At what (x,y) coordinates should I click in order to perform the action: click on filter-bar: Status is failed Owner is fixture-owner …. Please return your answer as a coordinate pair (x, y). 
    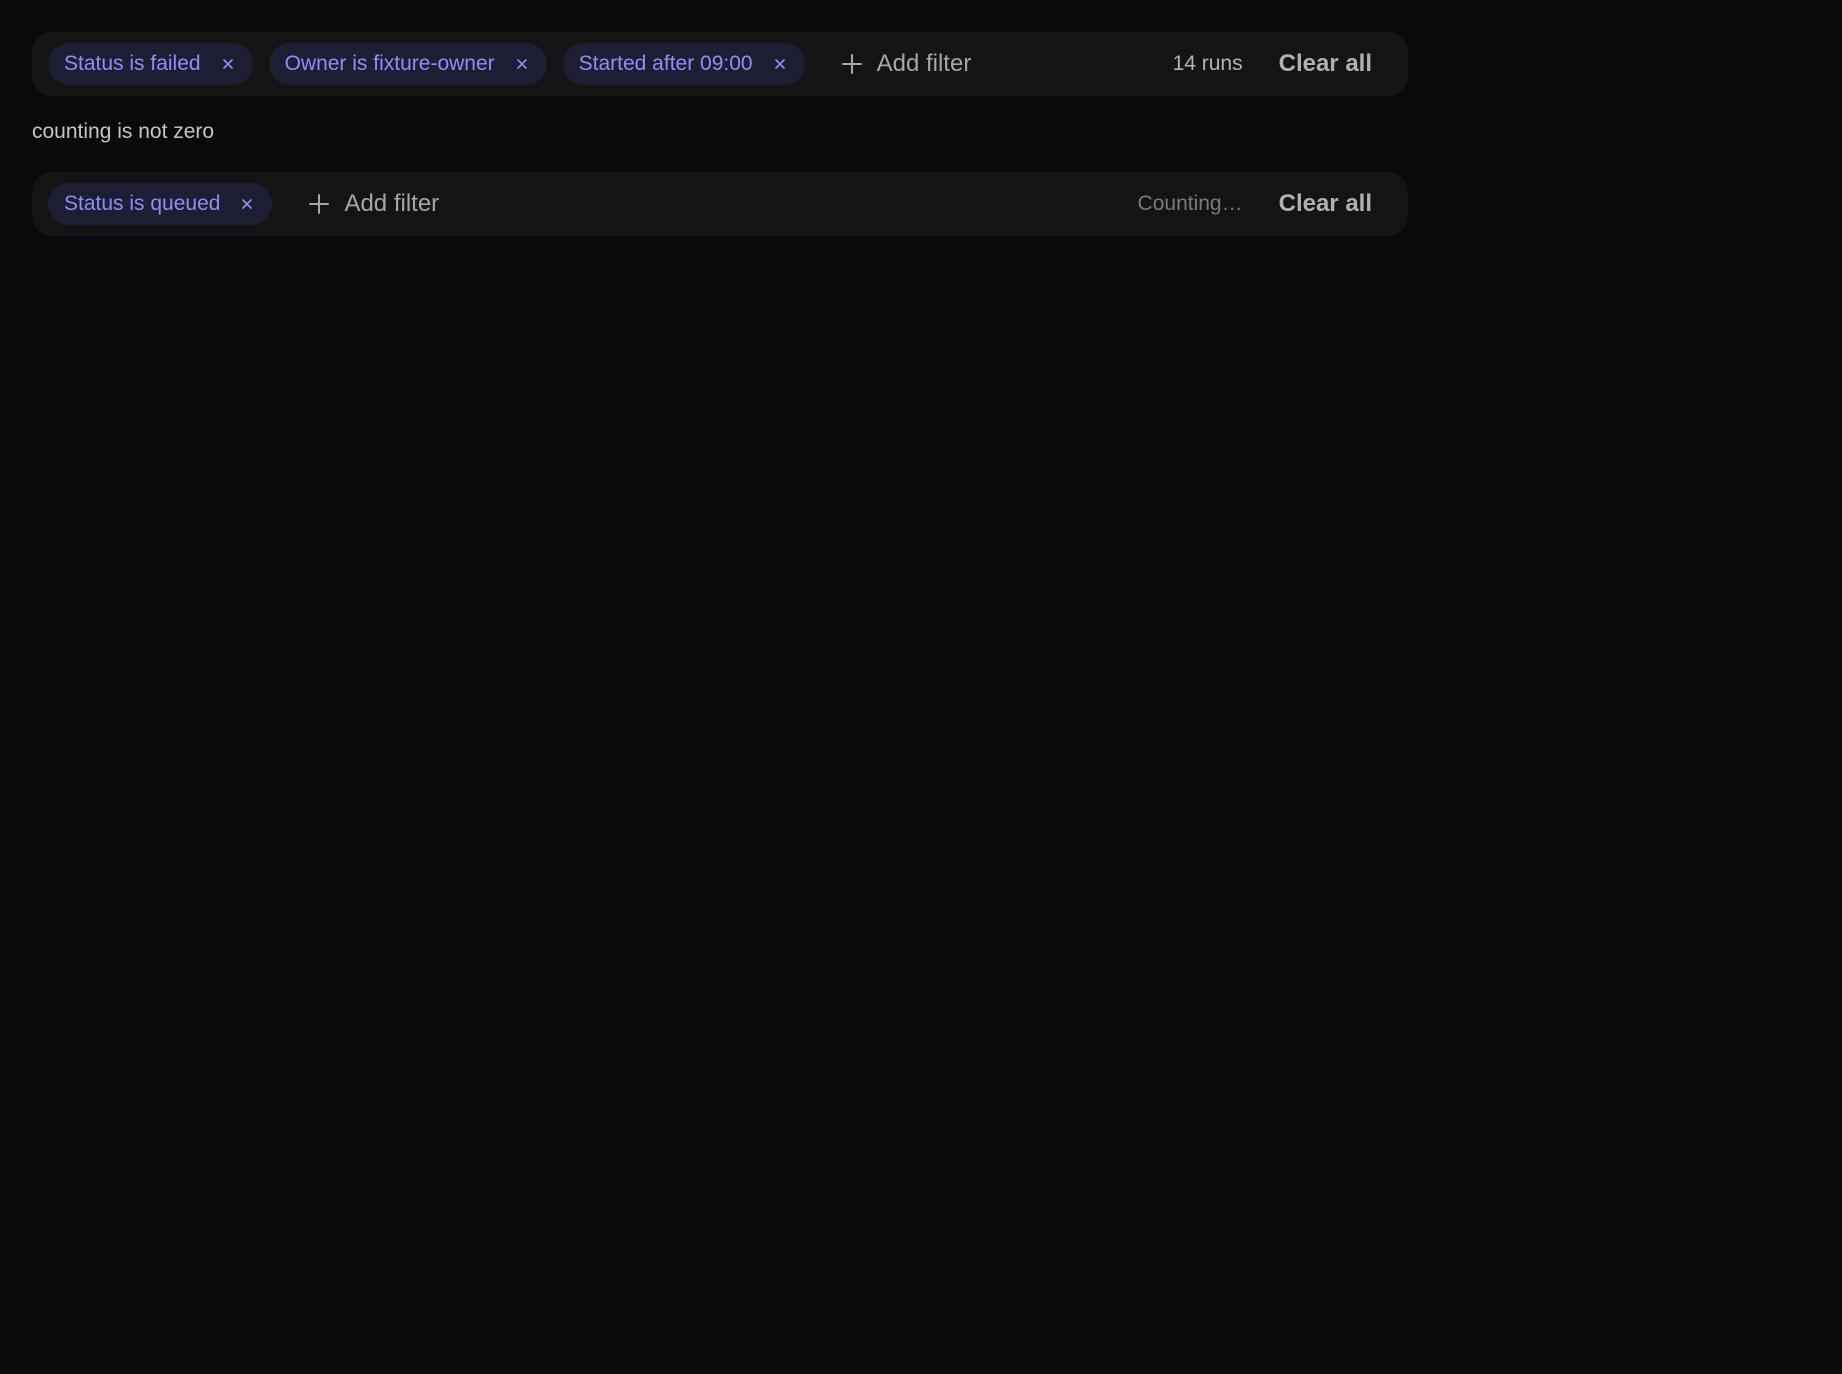
    Looking at the image, I should click on (720, 64).